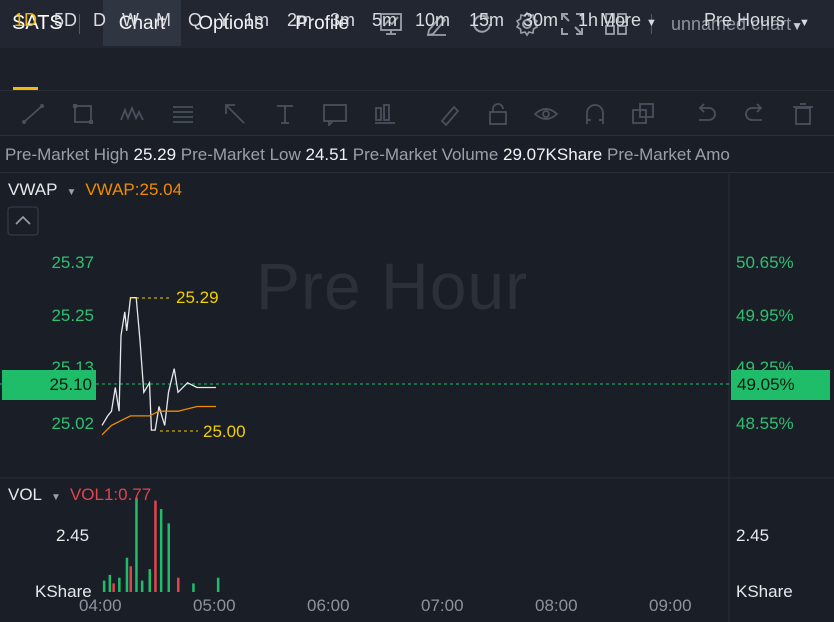  What do you see at coordinates (72, 262) in the screenshot?
I see `price-tick: 25.37` at bounding box center [72, 262].